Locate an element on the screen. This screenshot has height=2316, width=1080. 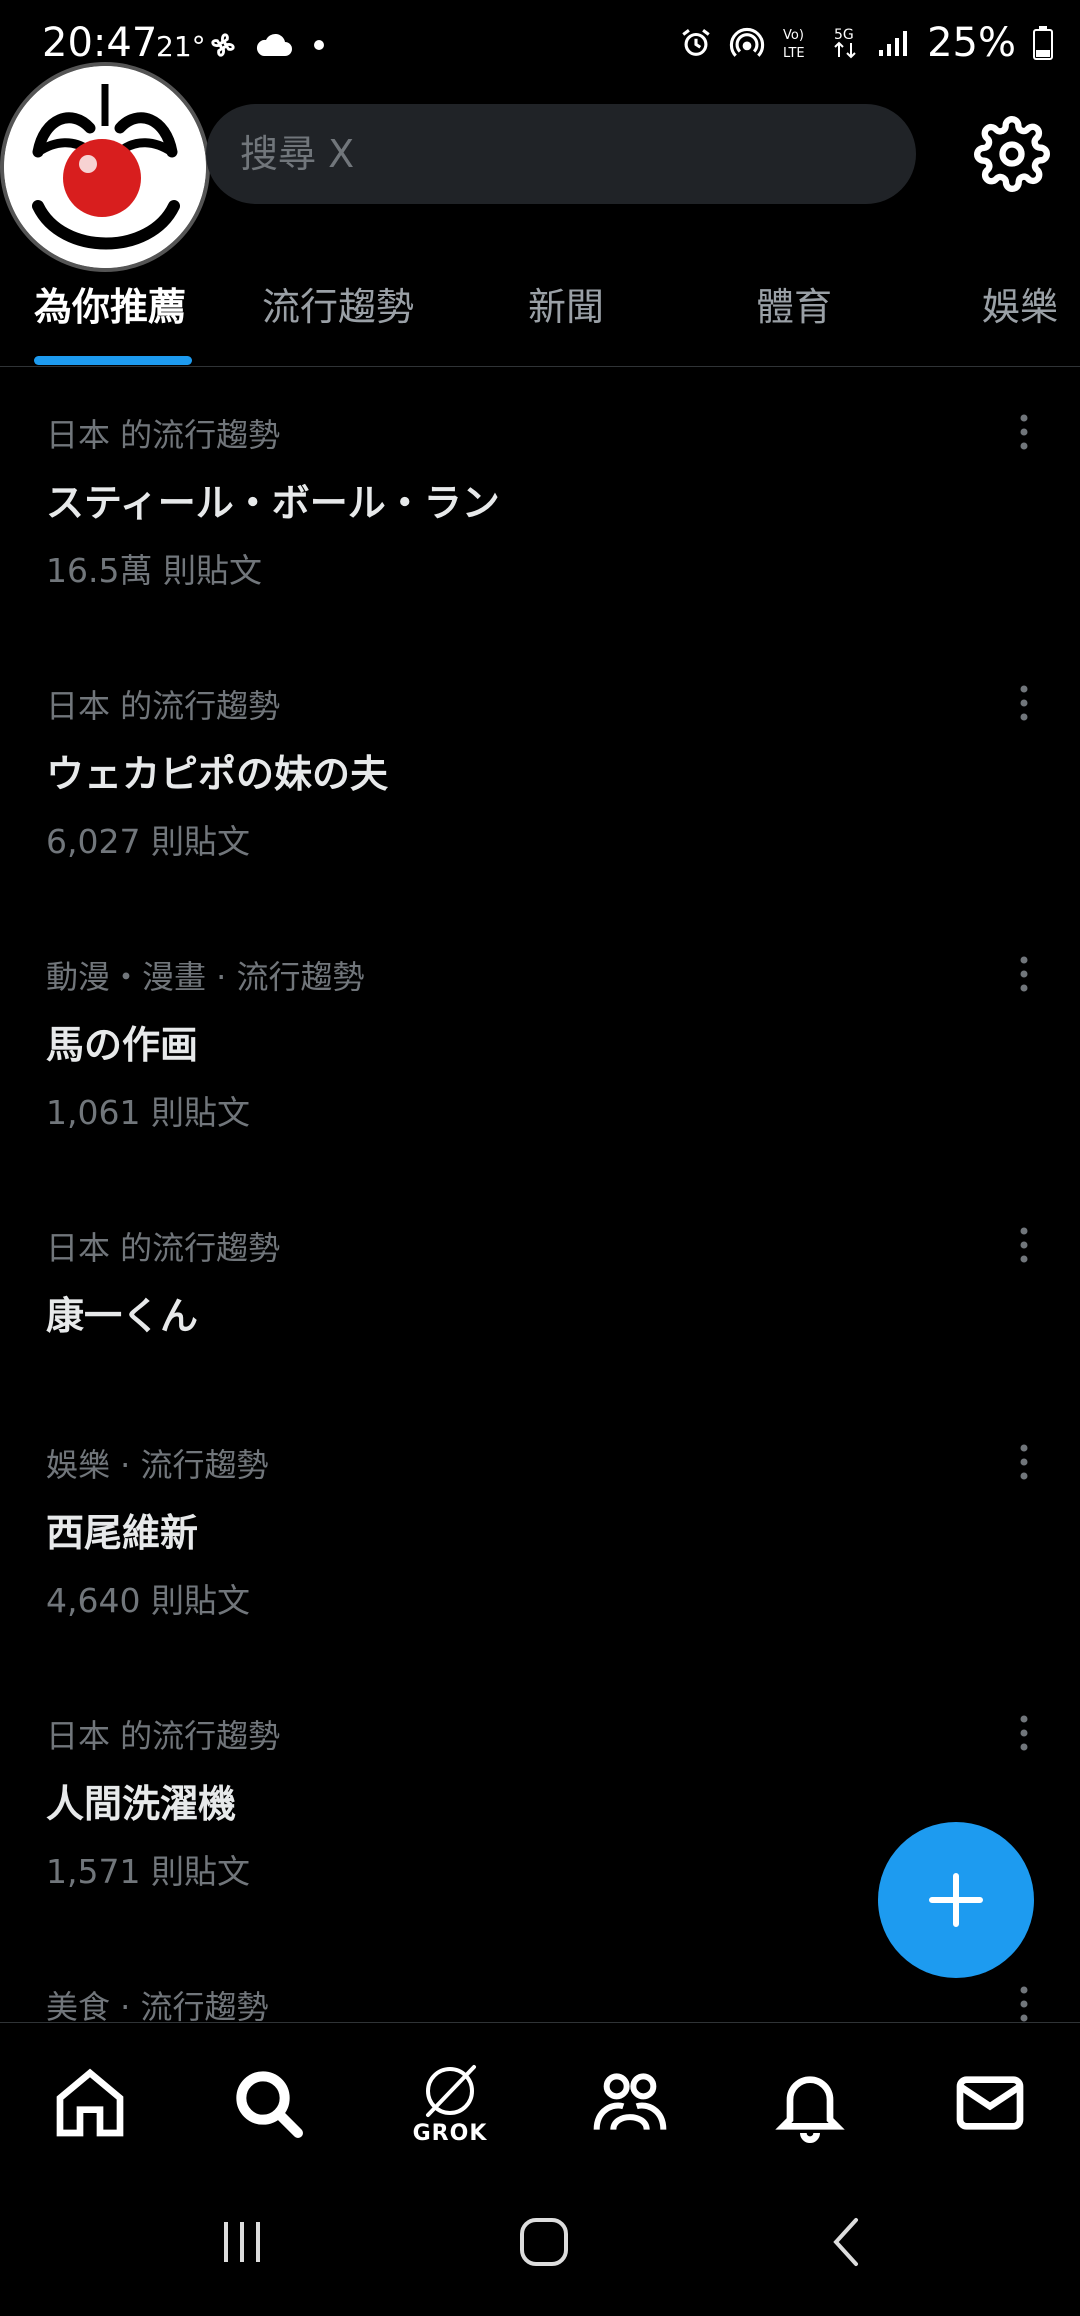
nav-grok: GROK is located at coordinates (450, 2104).